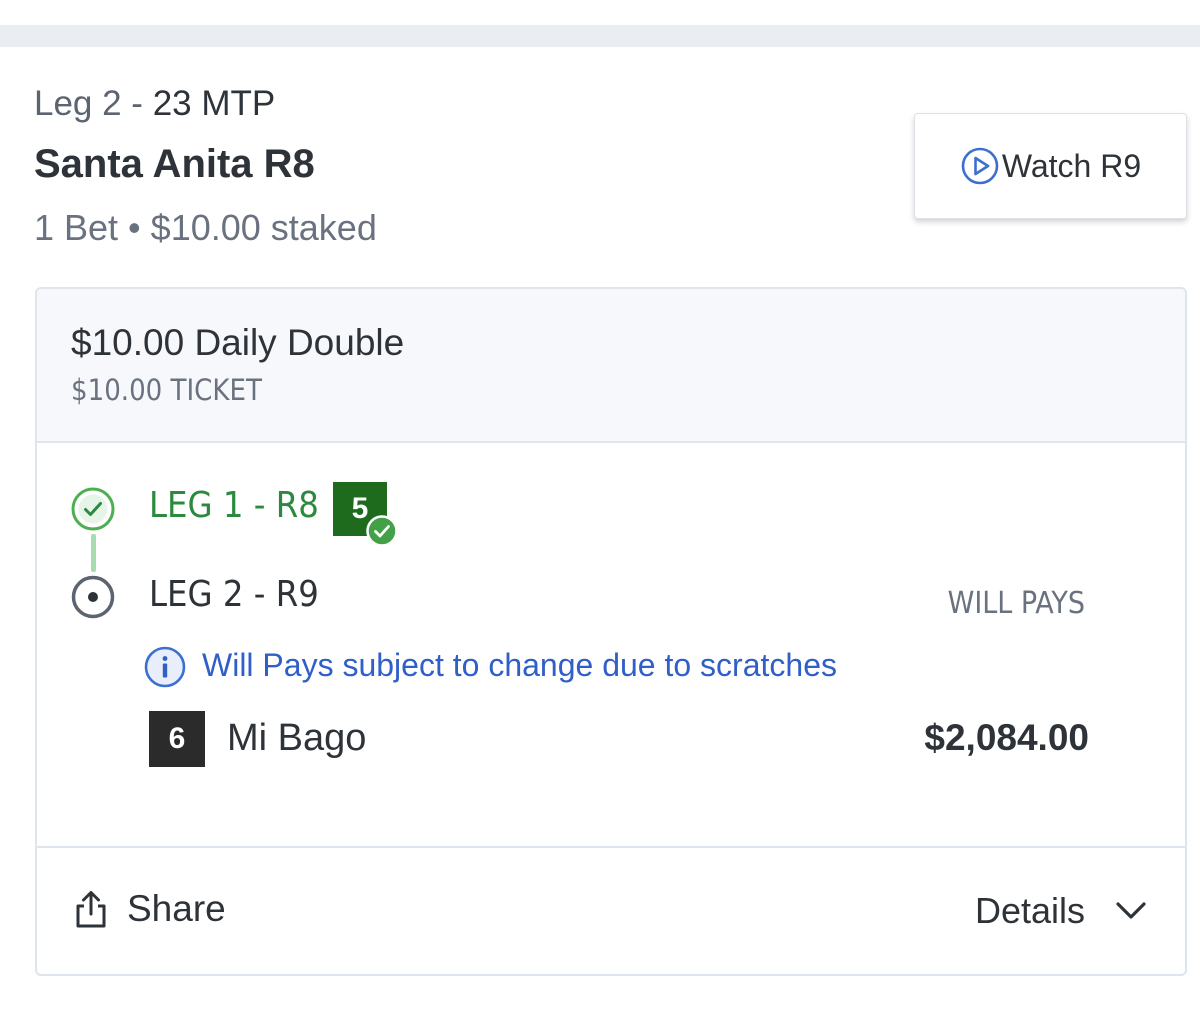 The width and height of the screenshot is (1200, 1019). Describe the element at coordinates (1029, 910) in the screenshot. I see `details-label: Details` at that location.